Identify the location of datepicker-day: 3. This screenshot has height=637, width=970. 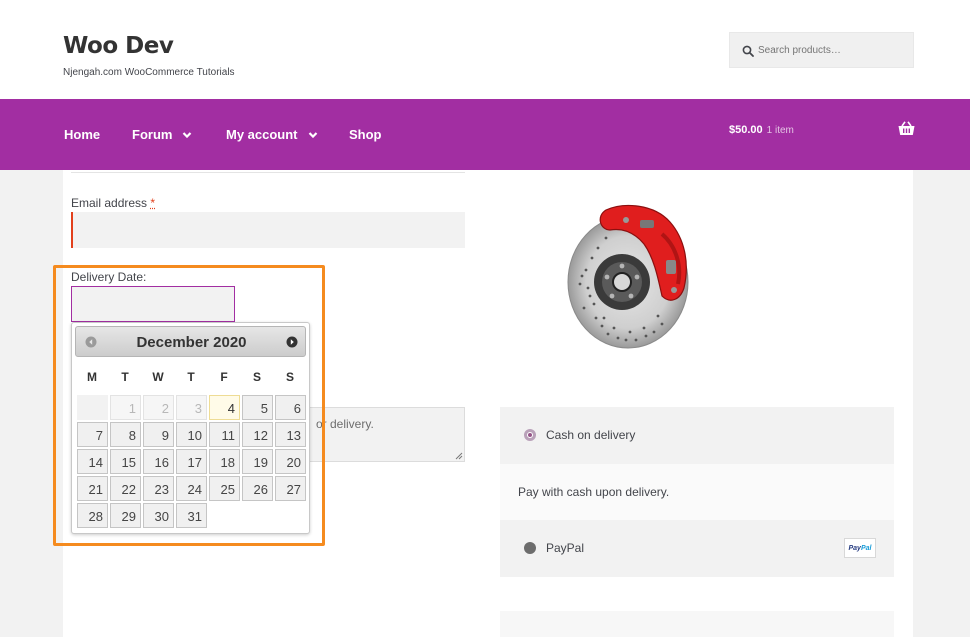
(191, 407).